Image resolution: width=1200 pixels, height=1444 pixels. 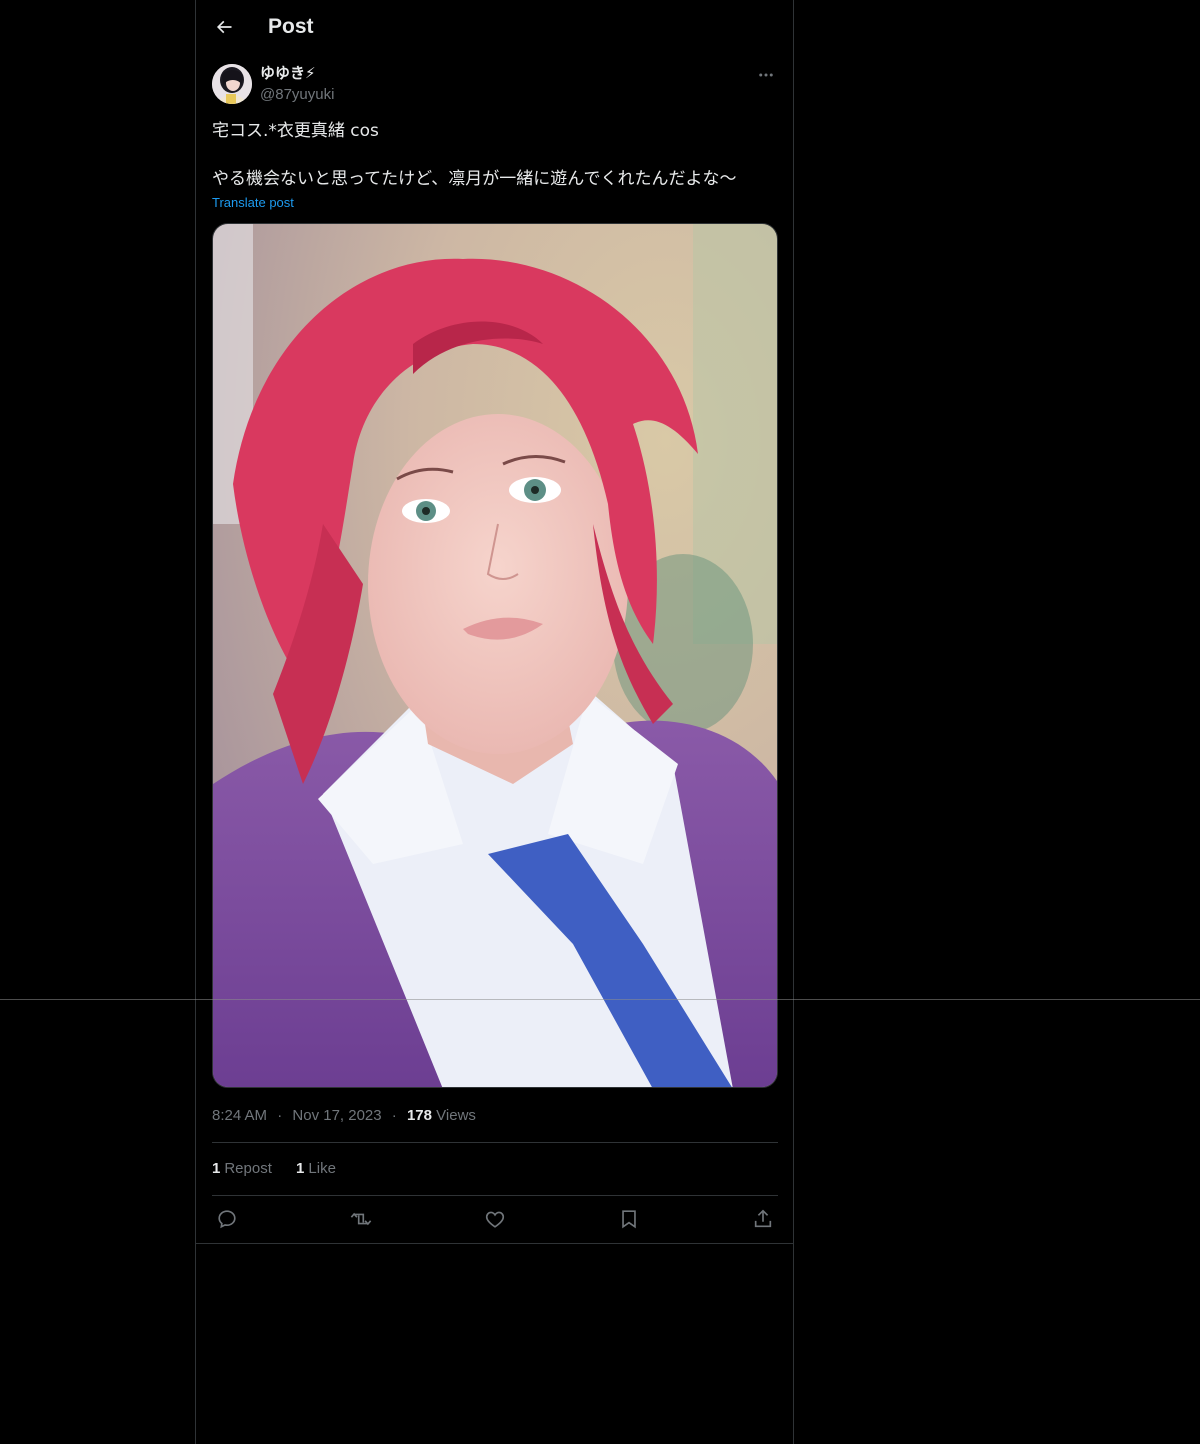 I want to click on back-button, so click(x=224, y=27).